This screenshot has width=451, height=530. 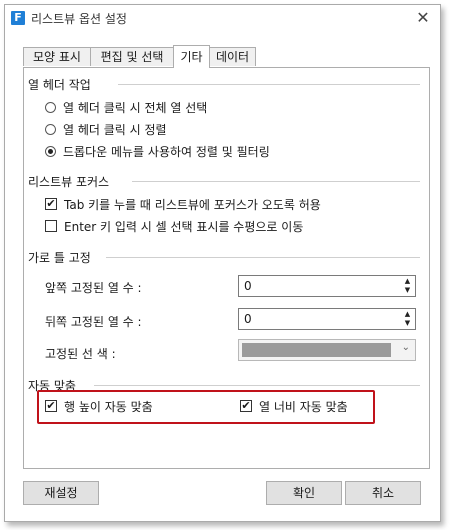 I want to click on radio-label: 드롭다운 메뉴를 사용하여 정렬 및 필터링, so click(x=166, y=151).